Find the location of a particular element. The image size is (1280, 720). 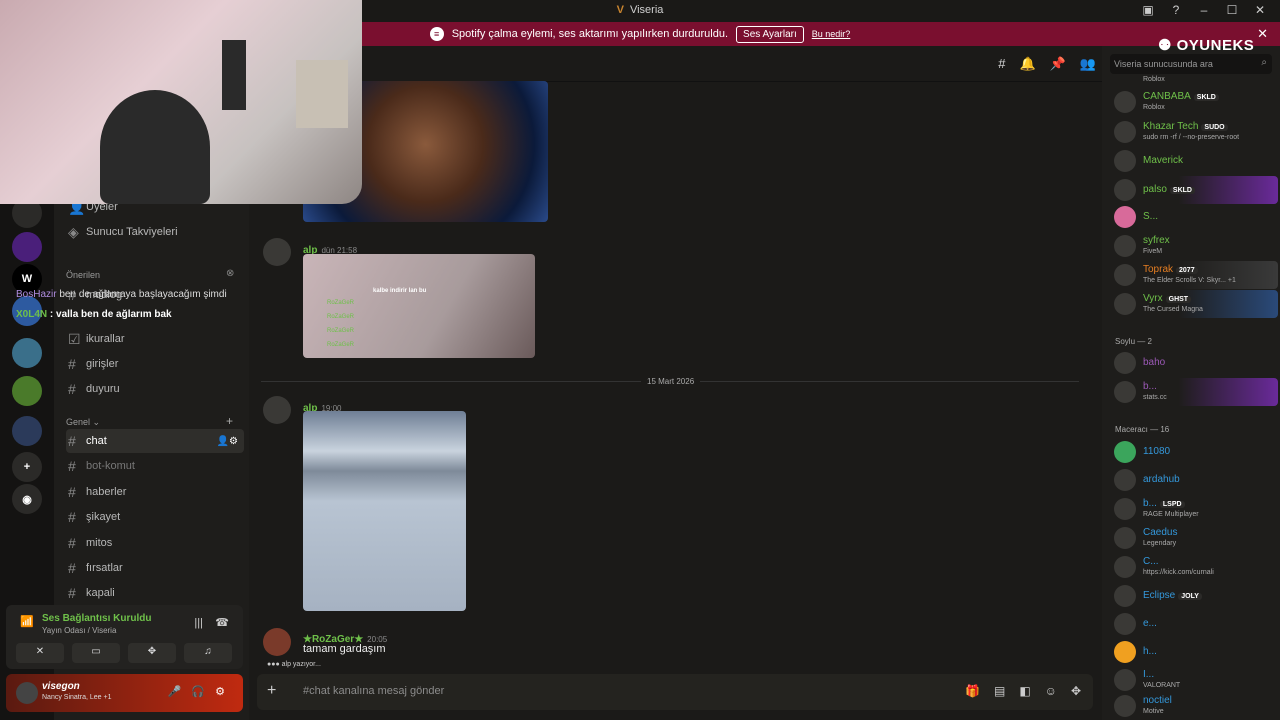

message-composer: + #chat kanalına mesaj gönder 🎁 ▤ ◧ ☺ ✥ is located at coordinates (675, 692).